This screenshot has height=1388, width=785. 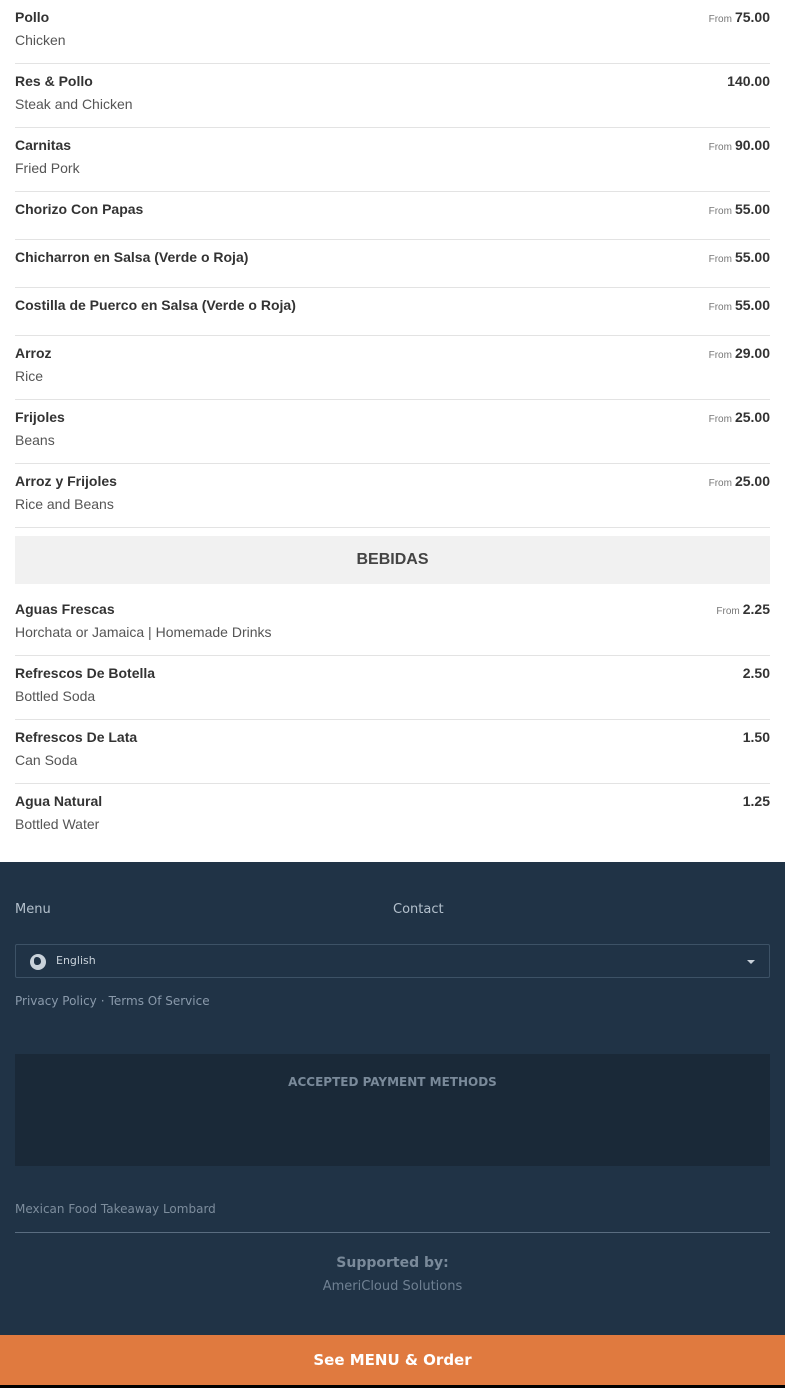 I want to click on menu-item-description: Bottled Water, so click(x=57, y=824).